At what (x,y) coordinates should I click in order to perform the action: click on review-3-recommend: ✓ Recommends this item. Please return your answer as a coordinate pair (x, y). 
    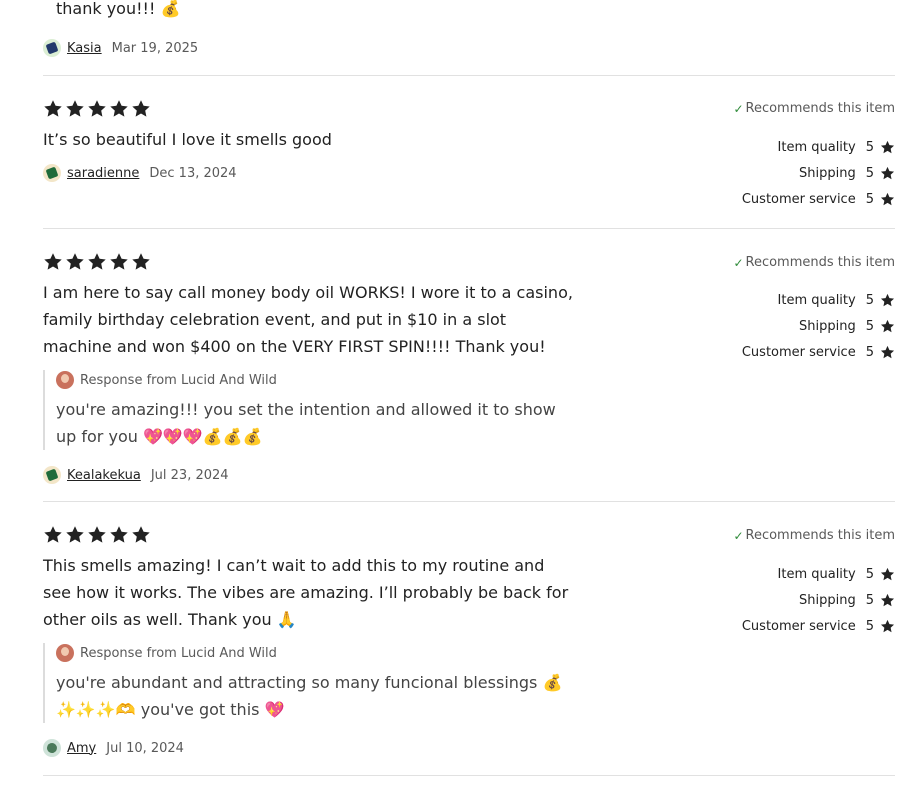
    Looking at the image, I should click on (814, 535).